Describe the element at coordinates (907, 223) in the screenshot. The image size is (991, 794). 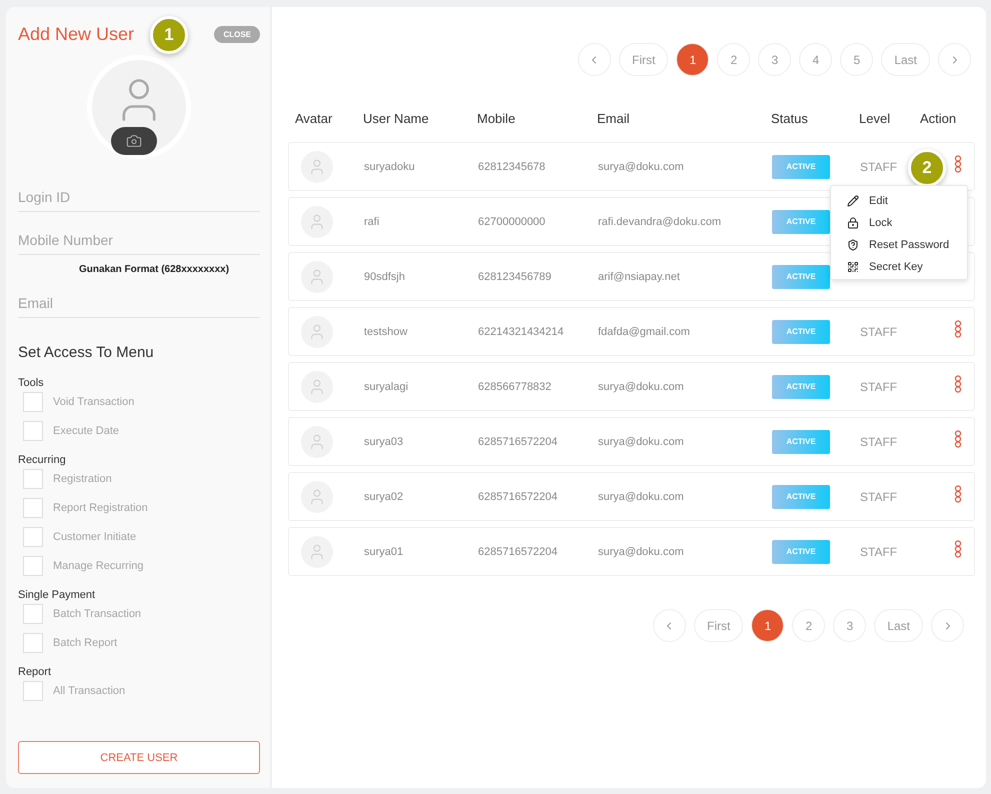
I see `menu-item: Lock` at that location.